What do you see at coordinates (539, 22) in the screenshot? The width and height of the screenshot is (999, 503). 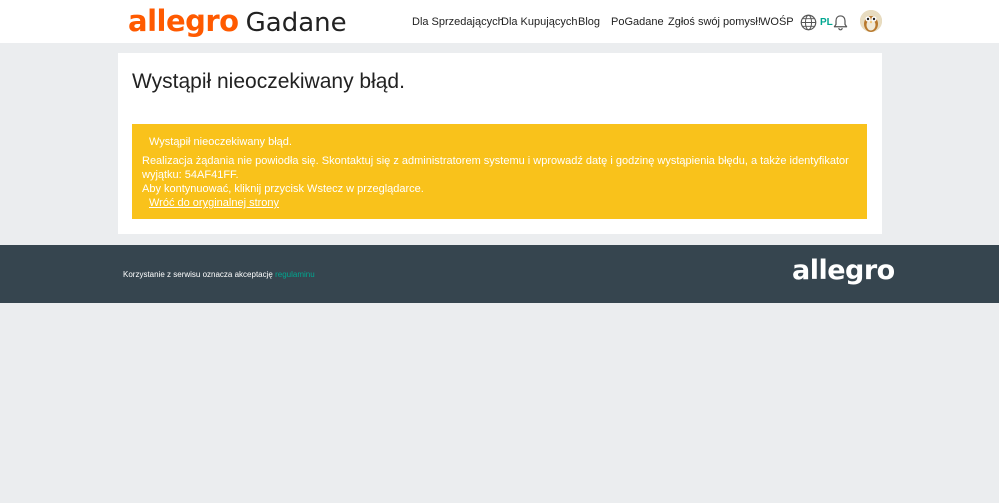 I see `nav-dla-kupujacych: Dla Kupujących` at bounding box center [539, 22].